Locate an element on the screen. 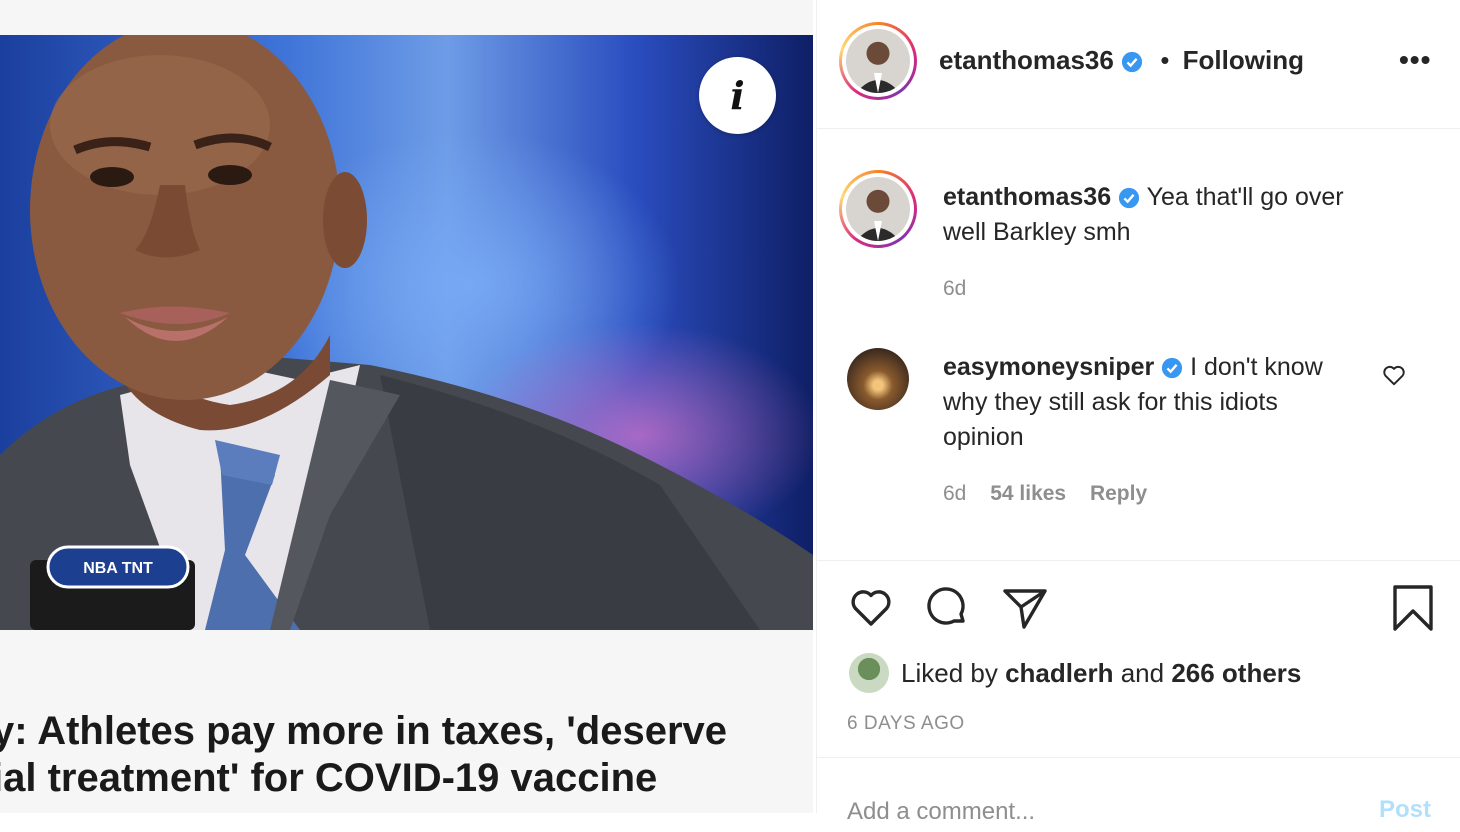 The width and height of the screenshot is (1460, 832). post-comment-button: Post is located at coordinates (1405, 810).